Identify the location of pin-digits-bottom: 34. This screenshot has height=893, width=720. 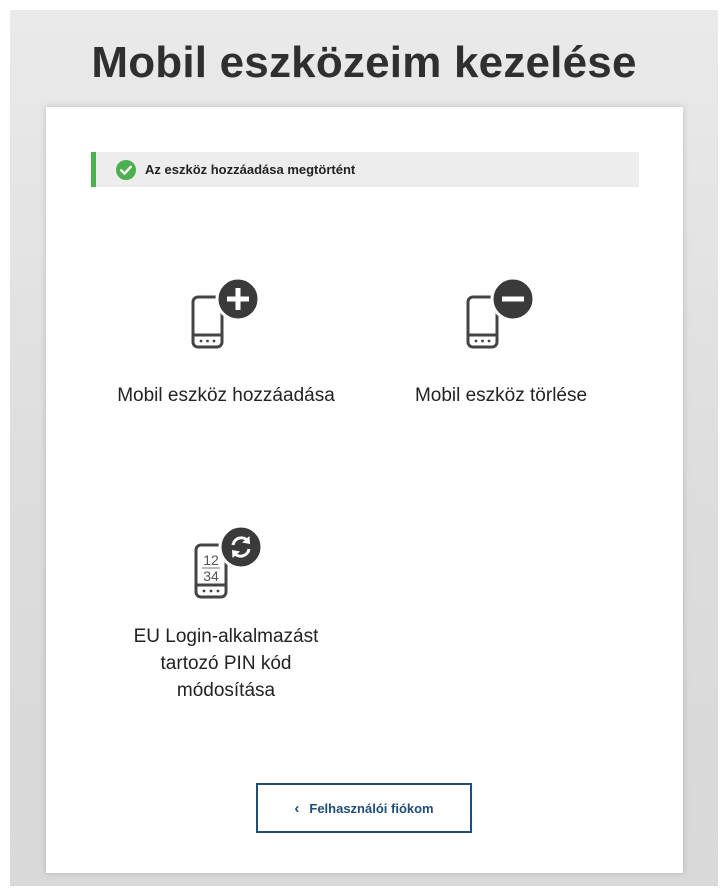
(211, 576).